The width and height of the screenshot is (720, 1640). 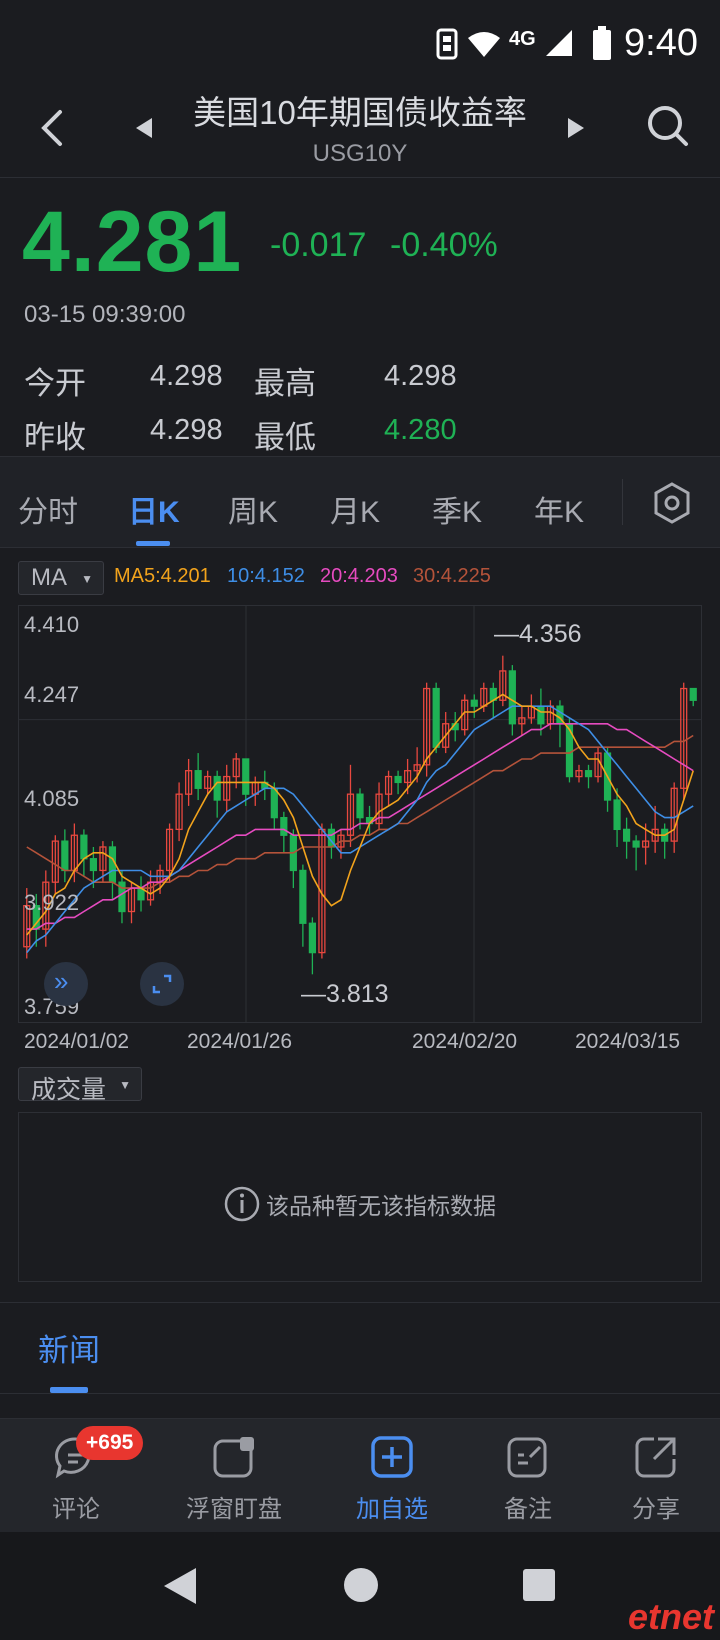 What do you see at coordinates (52, 902) in the screenshot?
I see `y-tick-label: 3.922` at bounding box center [52, 902].